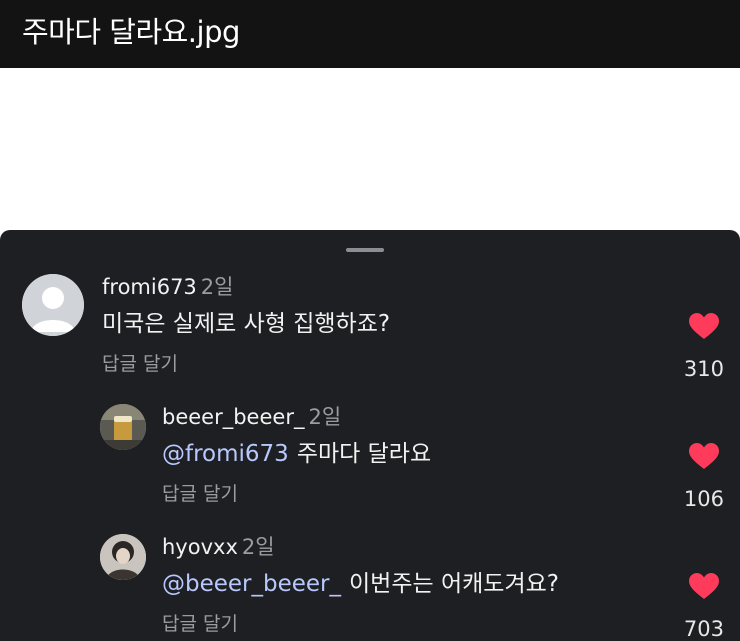 The width and height of the screenshot is (740, 641). What do you see at coordinates (200, 547) in the screenshot?
I see `username: hyovxx` at bounding box center [200, 547].